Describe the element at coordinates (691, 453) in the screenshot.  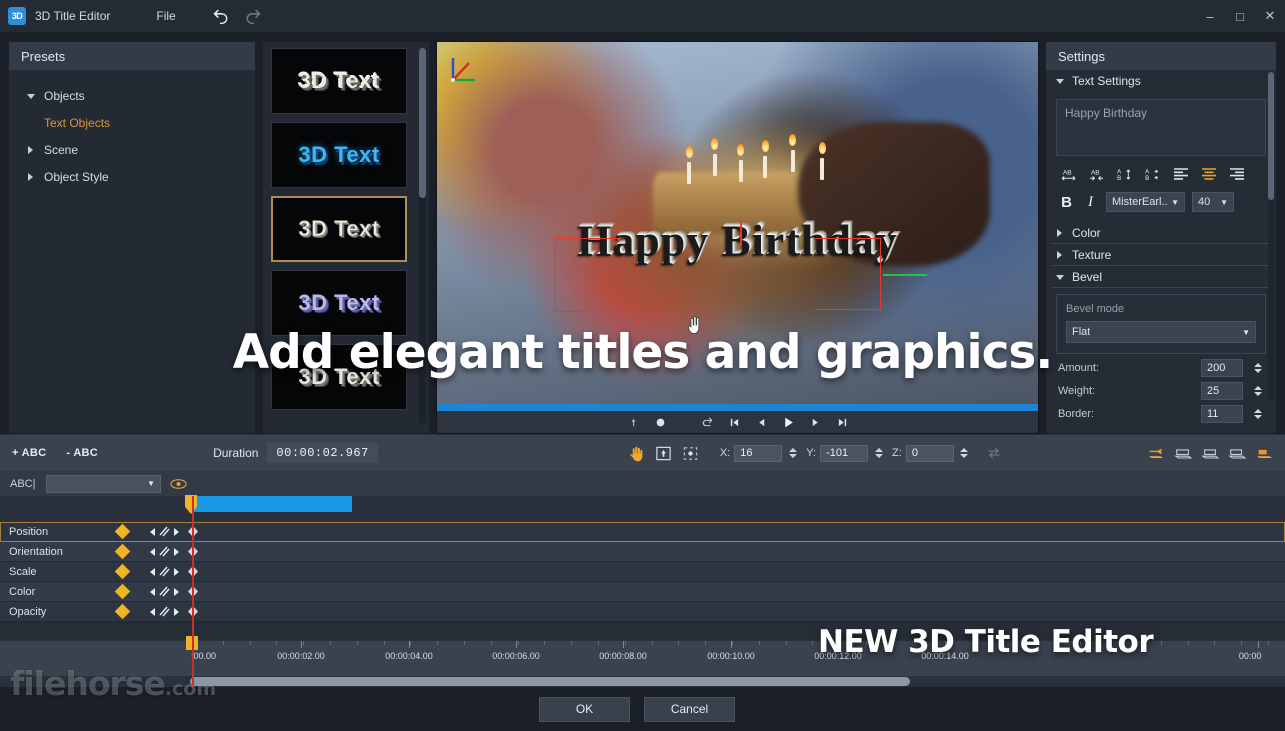
I see `rotate-object-icon` at that location.